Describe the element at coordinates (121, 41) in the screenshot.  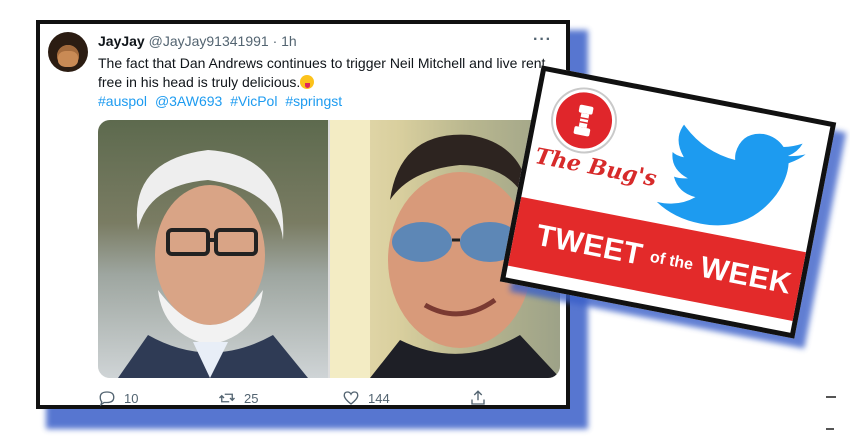
I see `display-name: JayJay` at that location.